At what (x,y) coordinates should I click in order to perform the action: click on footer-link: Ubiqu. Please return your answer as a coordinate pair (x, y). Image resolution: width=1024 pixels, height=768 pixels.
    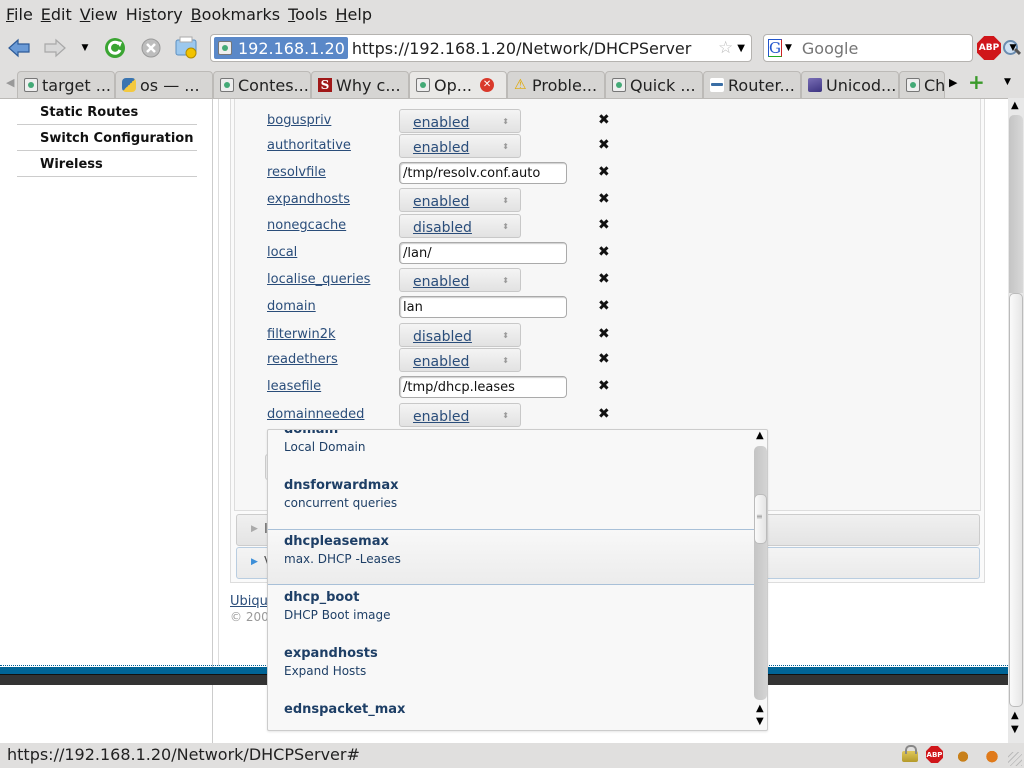
    Looking at the image, I should click on (249, 601).